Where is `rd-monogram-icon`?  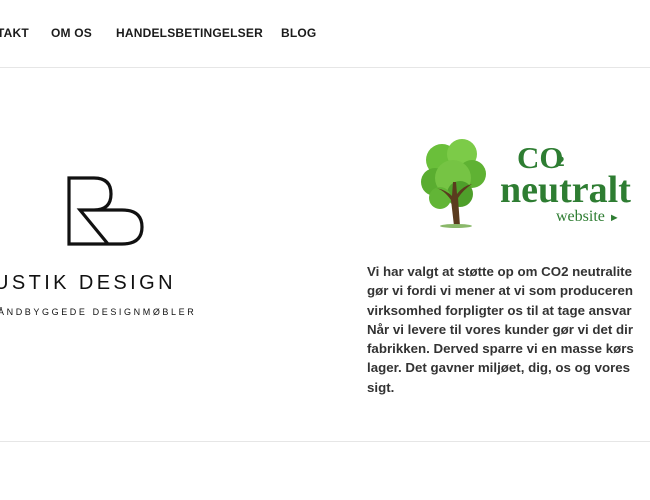
rd-monogram-icon is located at coordinates (106, 213).